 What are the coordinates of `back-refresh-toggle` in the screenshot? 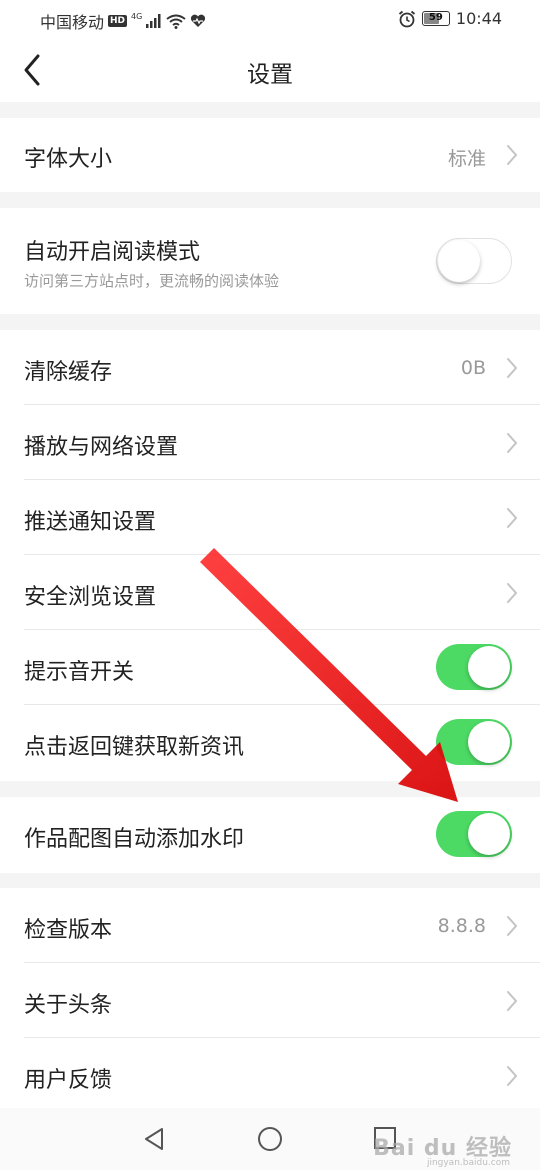 It's located at (474, 742).